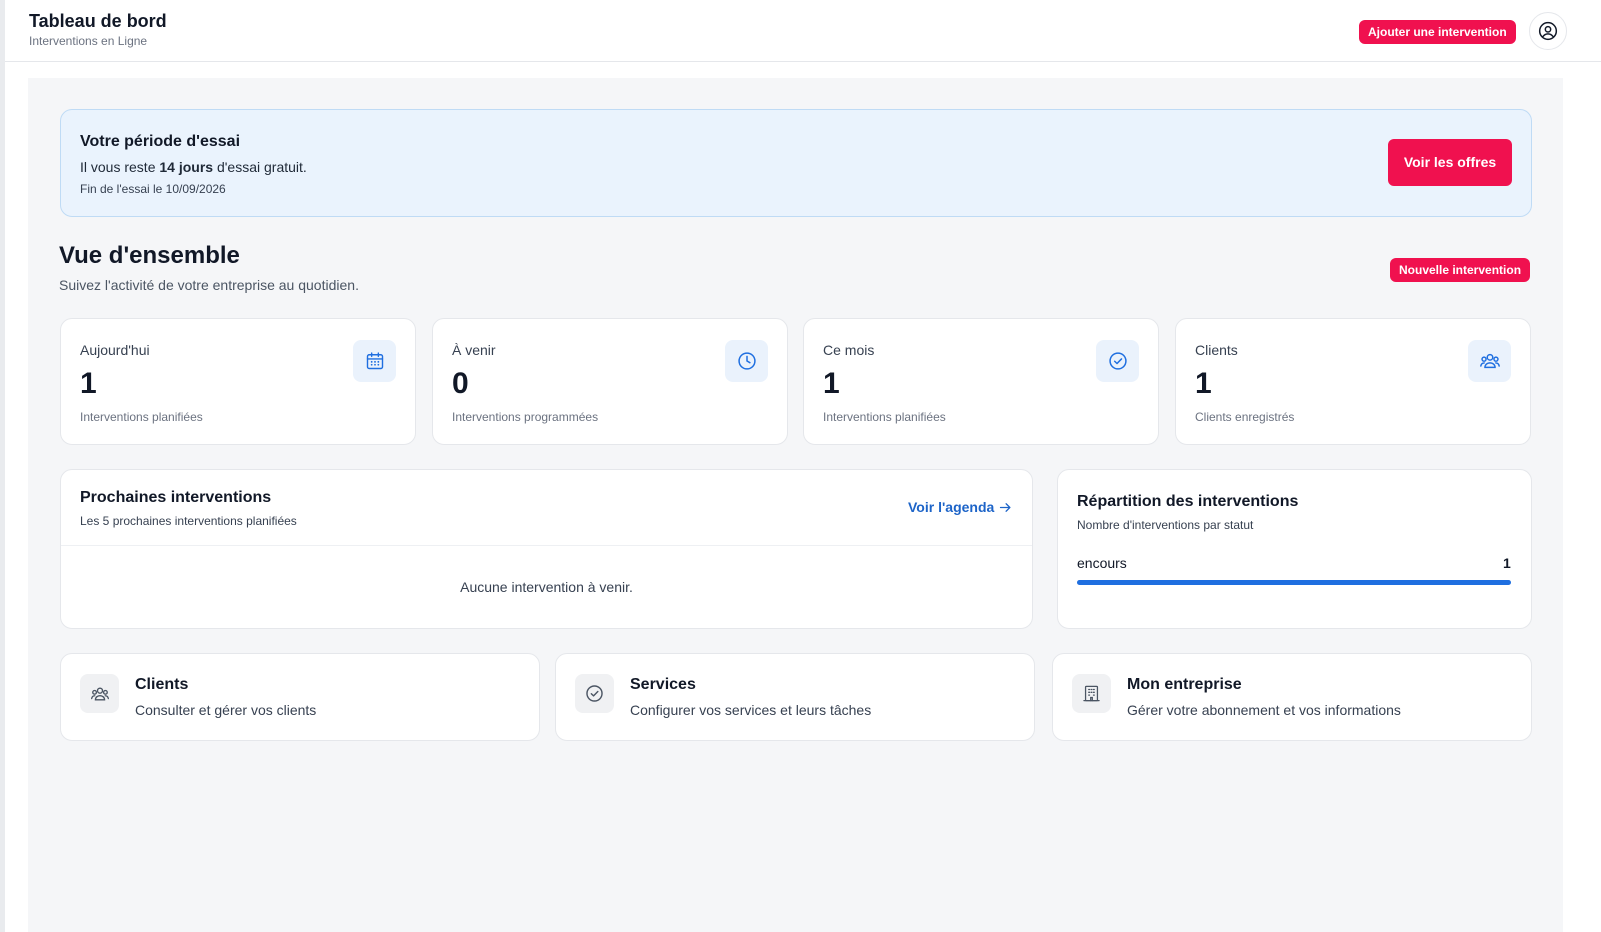  I want to click on distribution-title: Répartition des interventions, so click(1188, 501).